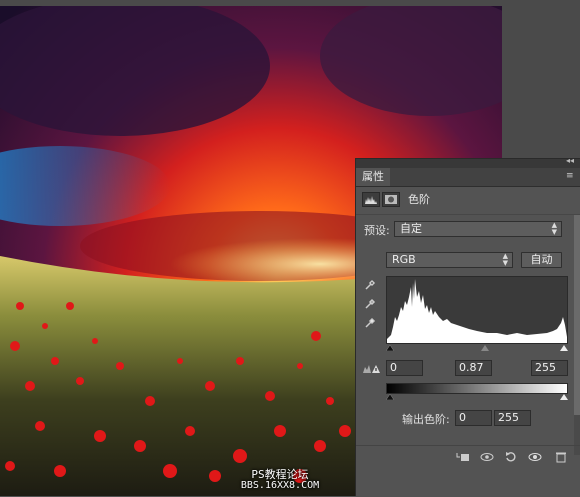 Image resolution: width=580 pixels, height=497 pixels. Describe the element at coordinates (477, 388) in the screenshot. I see `output-gradient` at that location.